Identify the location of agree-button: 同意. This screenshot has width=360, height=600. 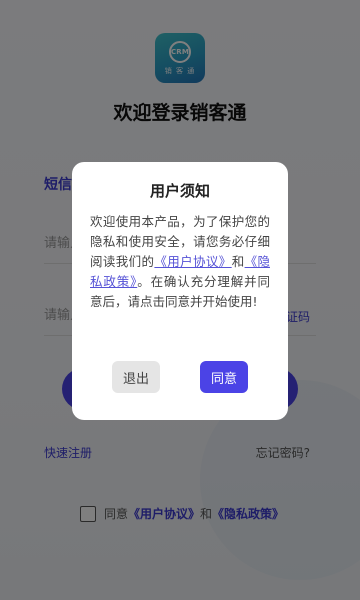
(224, 377).